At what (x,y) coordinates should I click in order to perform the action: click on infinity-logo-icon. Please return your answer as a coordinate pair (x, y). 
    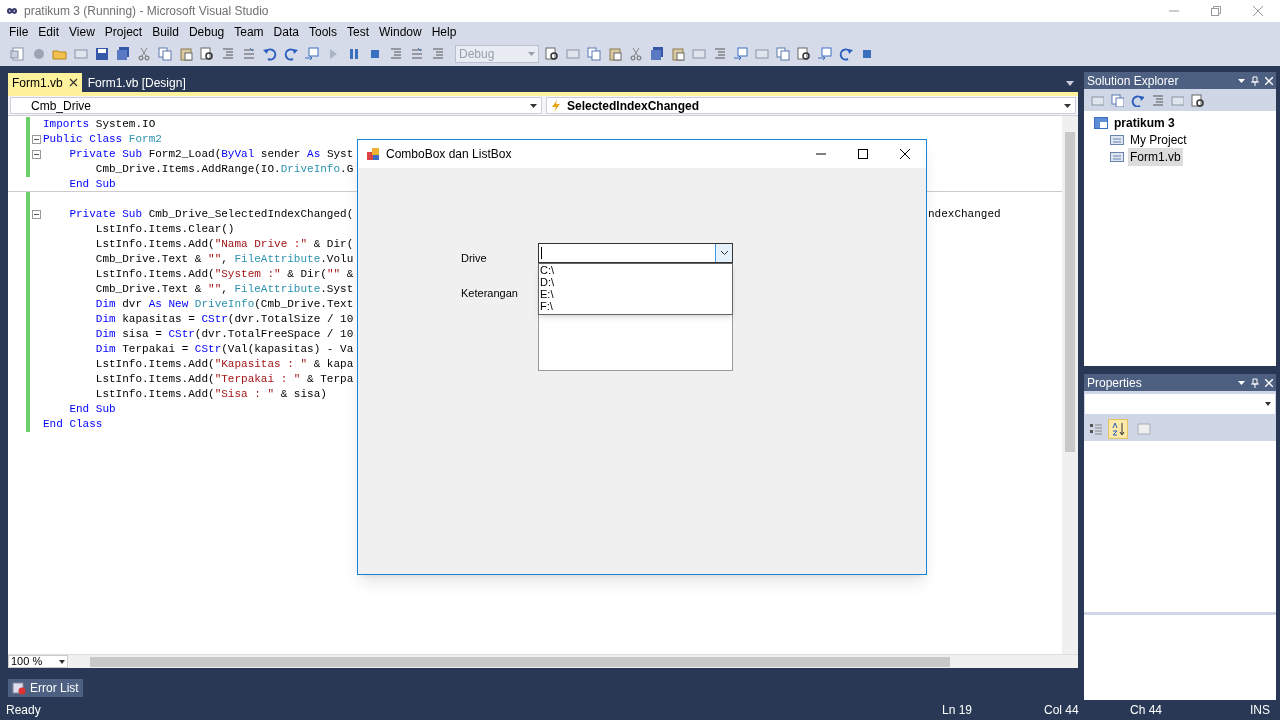
    Looking at the image, I should click on (12, 11).